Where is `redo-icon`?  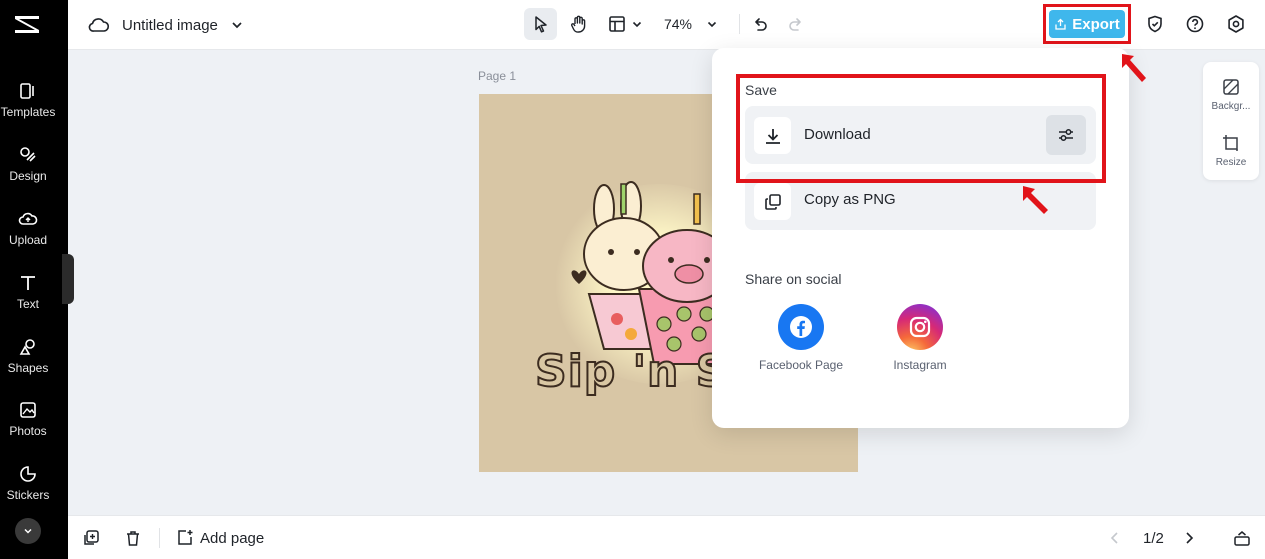
redo-icon is located at coordinates (795, 24).